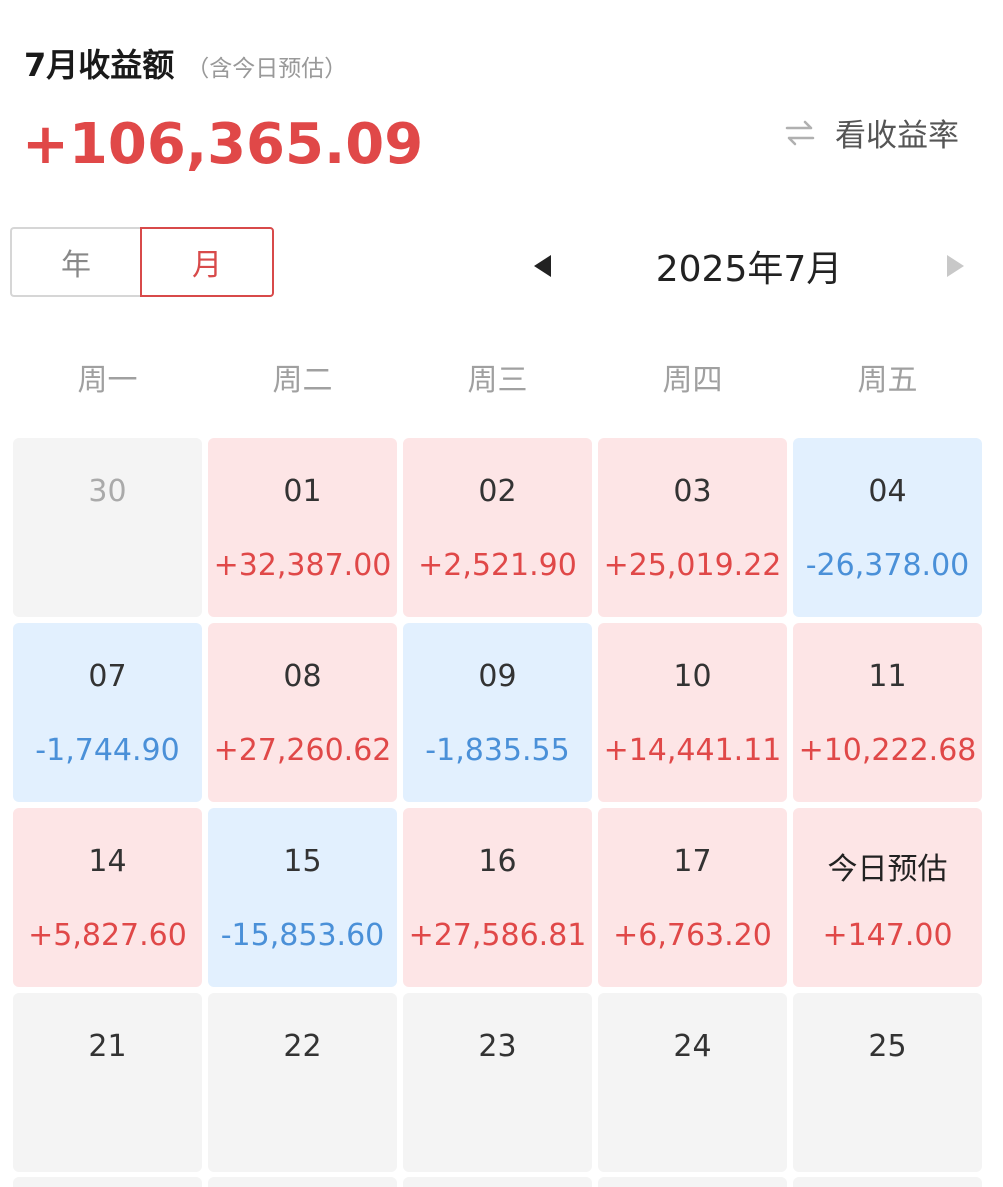 This screenshot has width=1003, height=1187. What do you see at coordinates (302, 1082) in the screenshot?
I see `calendar-cell: 22` at bounding box center [302, 1082].